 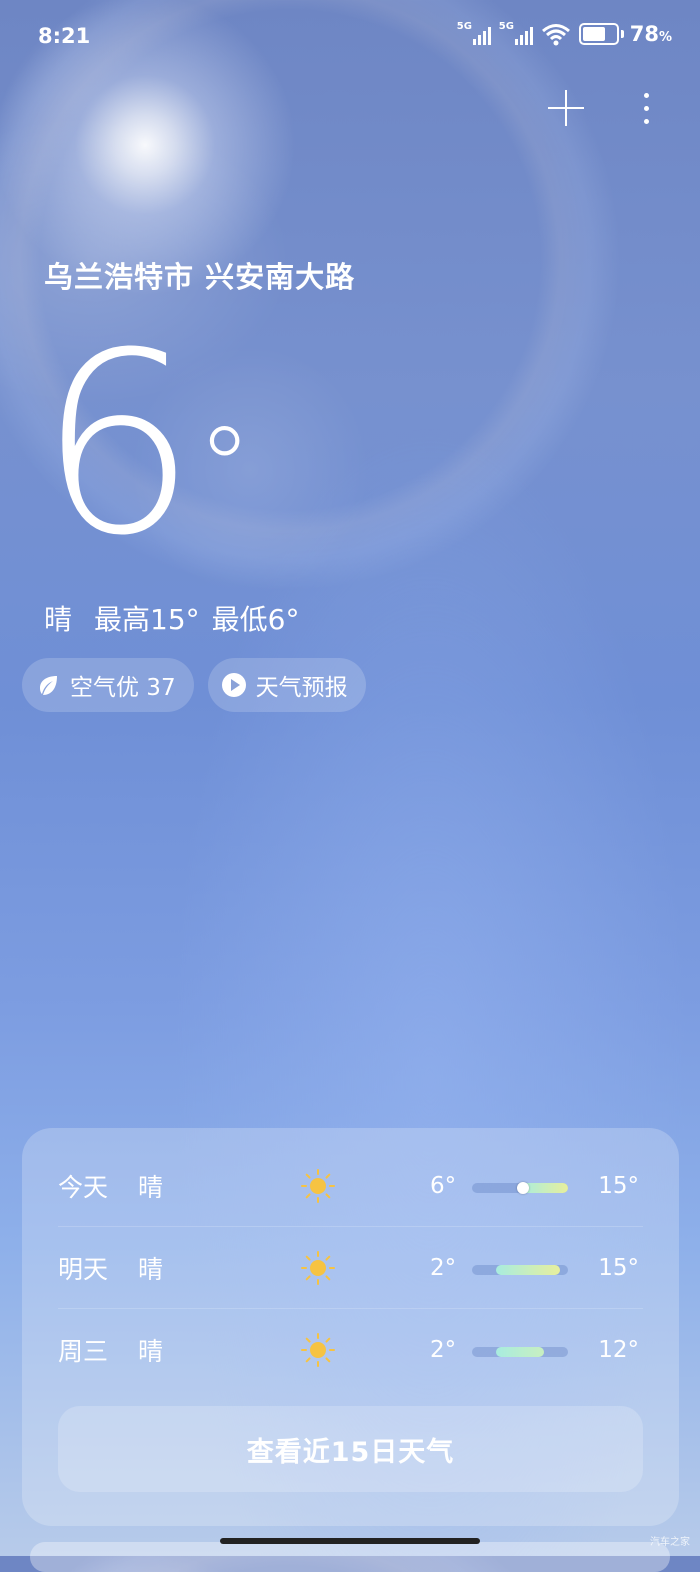 I want to click on location-title: 乌兰浩特市 兴安南大路, so click(x=199, y=275).